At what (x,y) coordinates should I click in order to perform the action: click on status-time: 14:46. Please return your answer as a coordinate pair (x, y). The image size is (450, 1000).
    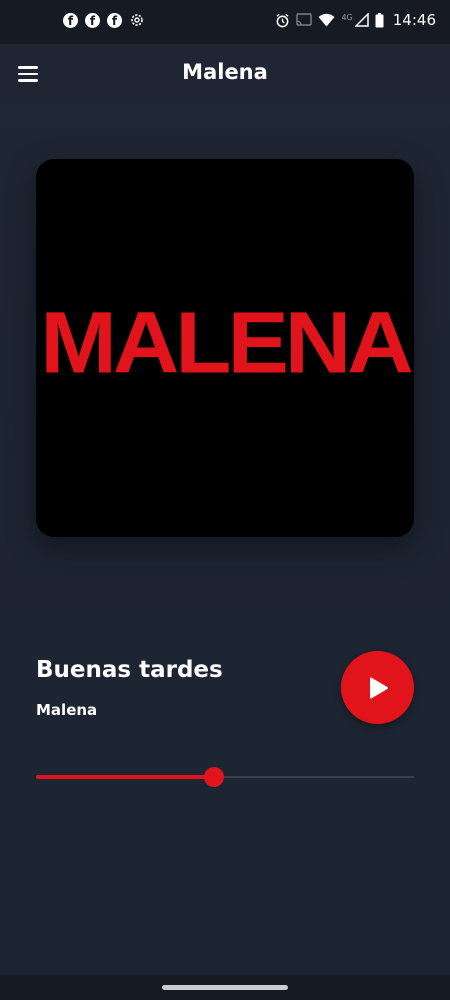
    Looking at the image, I should click on (414, 20).